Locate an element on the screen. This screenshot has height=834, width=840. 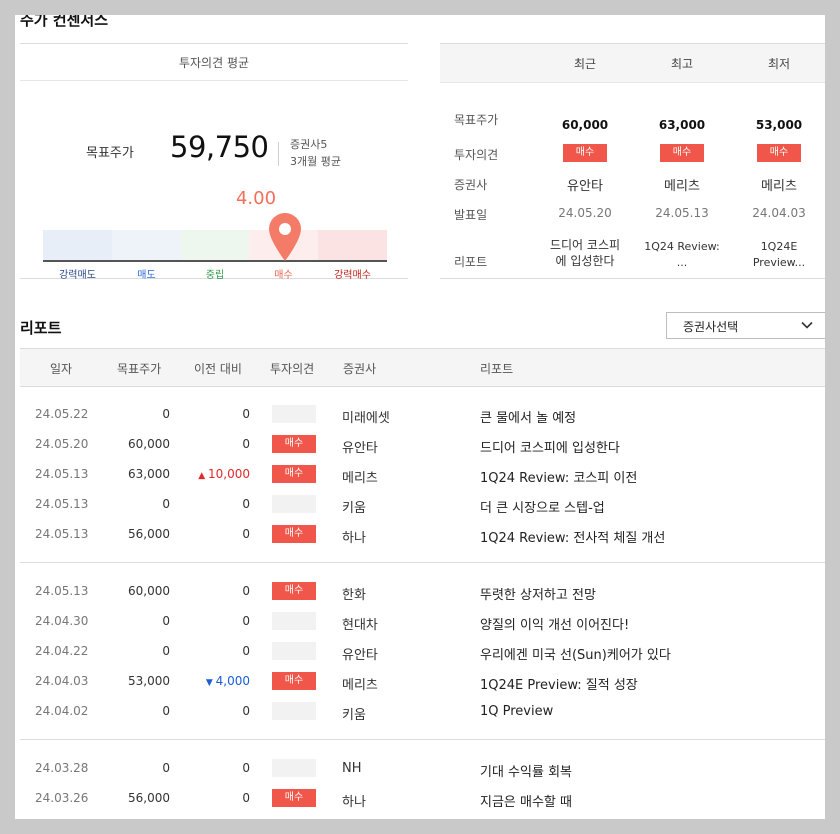
row-change: ▼ 4,000 is located at coordinates (210, 681).